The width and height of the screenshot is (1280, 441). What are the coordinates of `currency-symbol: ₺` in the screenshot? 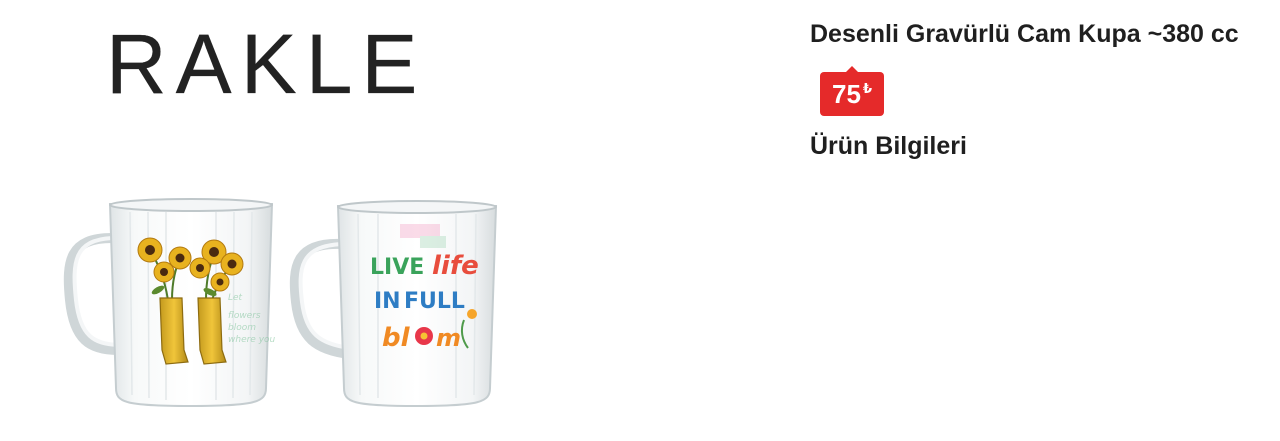 It's located at (867, 88).